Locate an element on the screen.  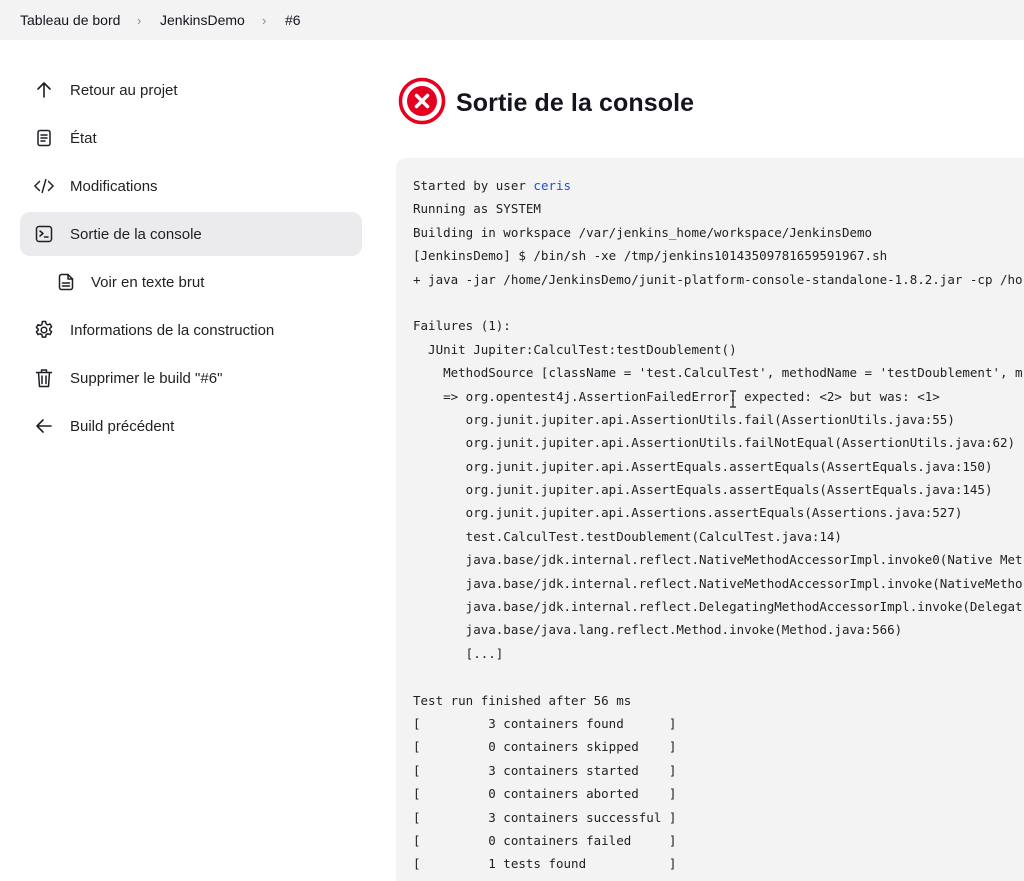
sidebar-item-label: Retour au projet is located at coordinates (124, 90).